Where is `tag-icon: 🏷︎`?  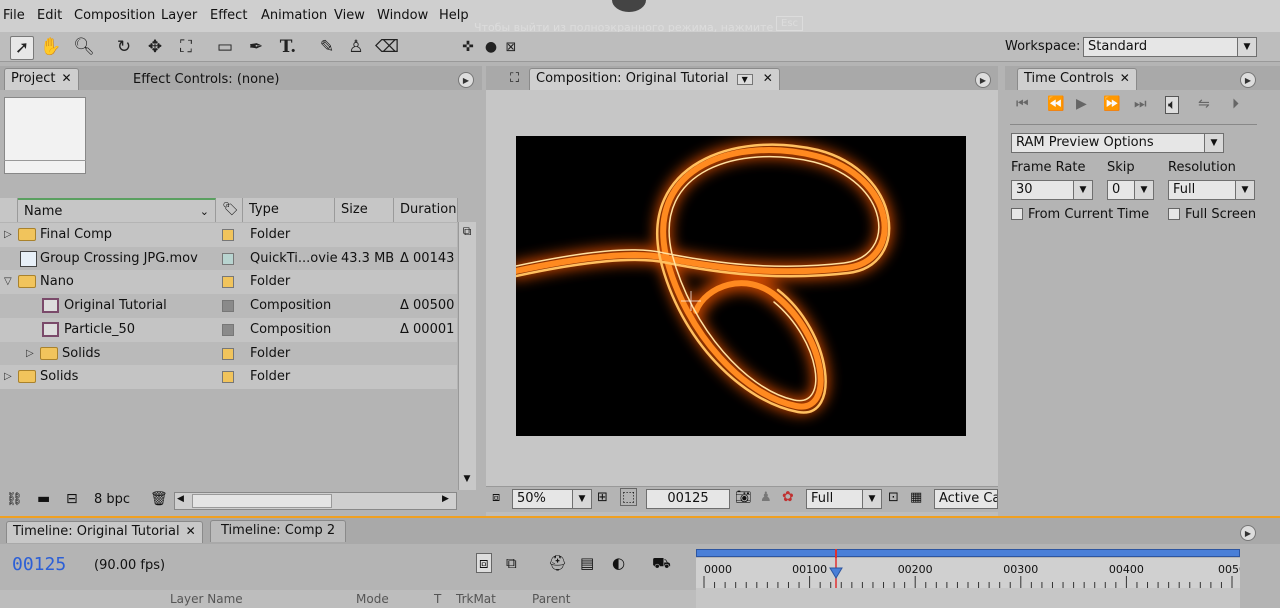
tag-icon: 🏷︎ is located at coordinates (229, 210).